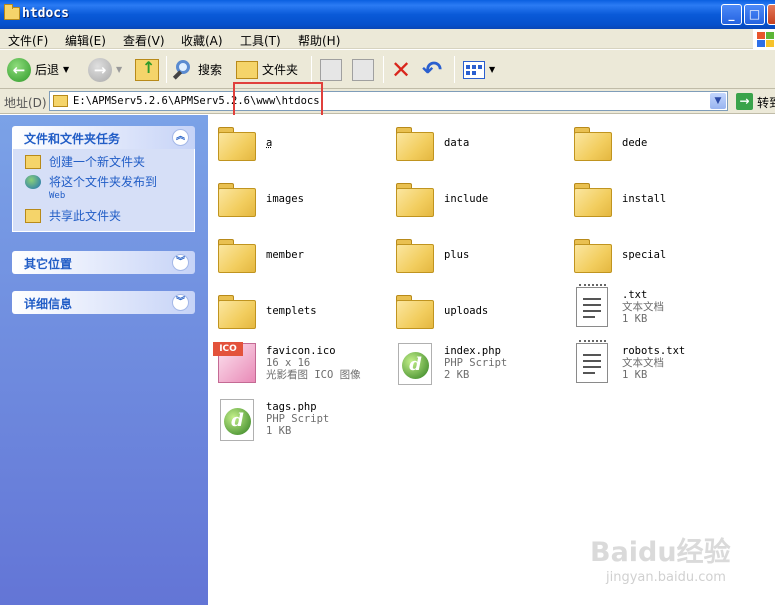 Image resolution: width=775 pixels, height=605 pixels. I want to click on file-item: d tags.php PHP Script 1 KB, so click(297, 423).